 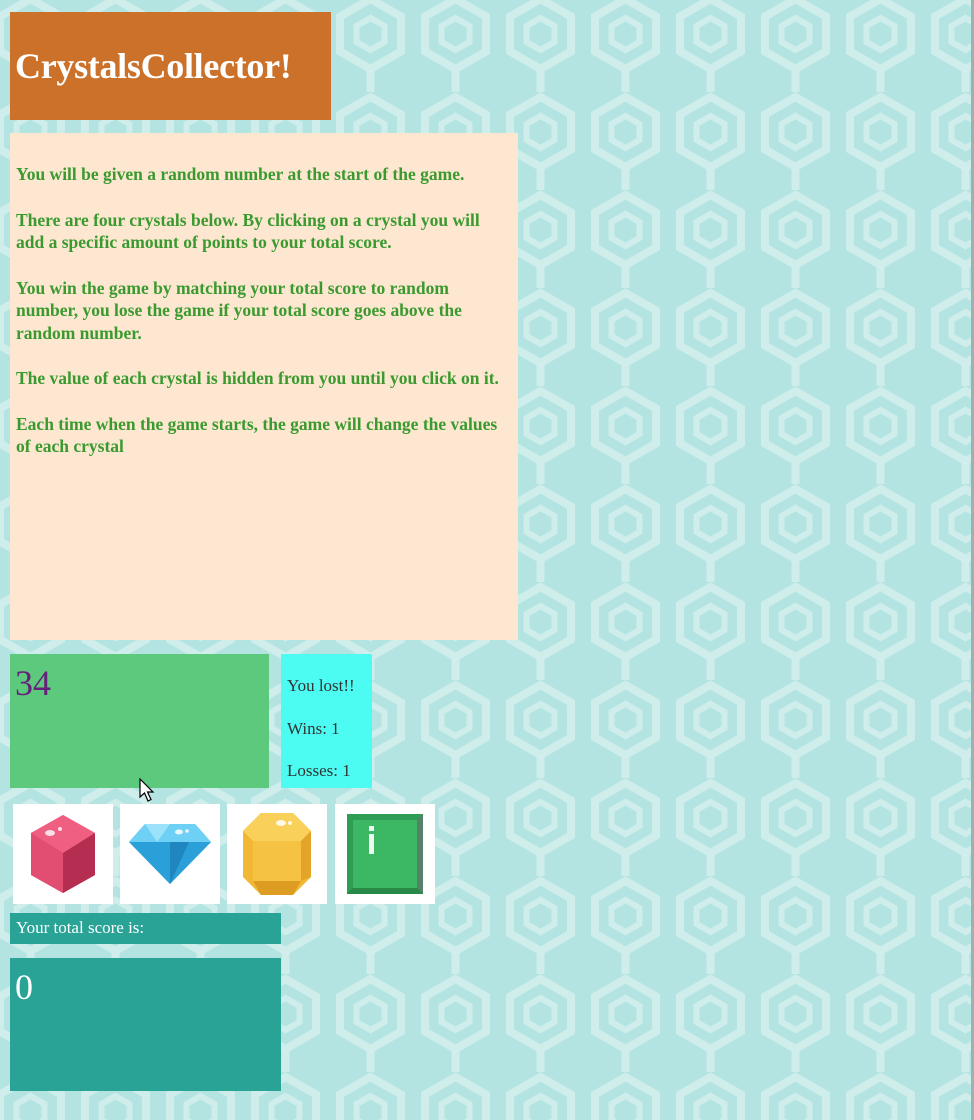 I want to click on random-number-value: 34, so click(x=33, y=683).